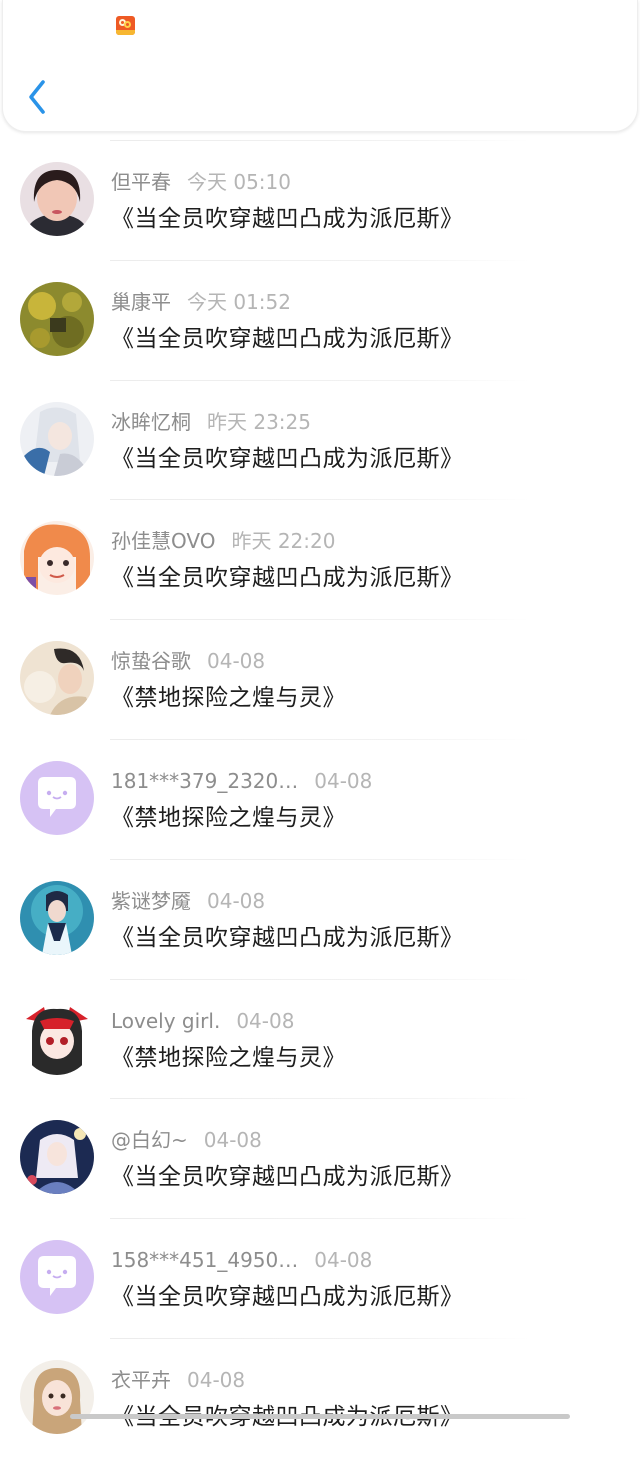 The height and width of the screenshot is (1458, 640). Describe the element at coordinates (151, 901) in the screenshot. I see `user-name: 紫谜梦魇` at that location.